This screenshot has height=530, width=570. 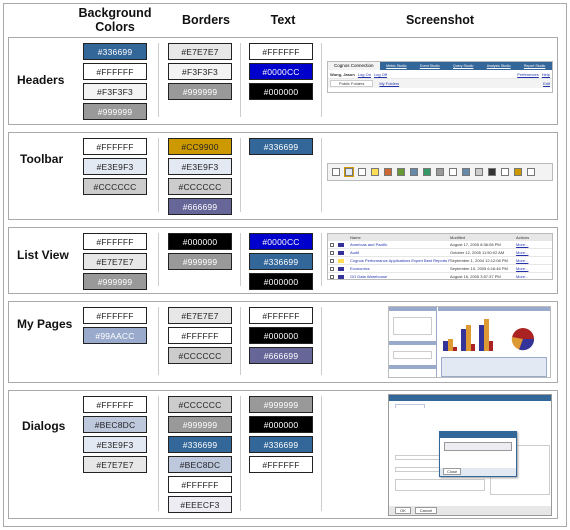 I want to click on my-pages-screenshot, so click(x=469, y=342).